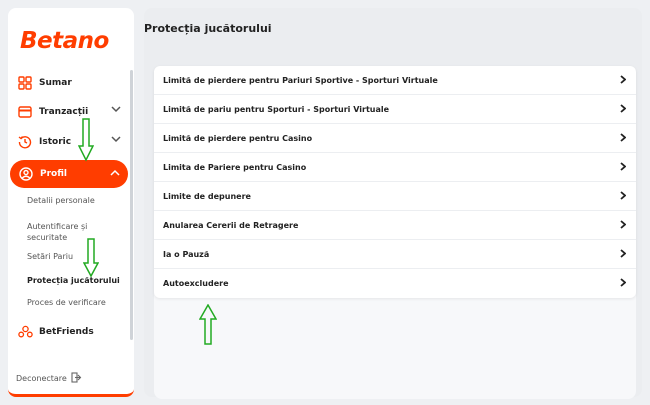  I want to click on list-item: Limita de Pariere pentru Casino, so click(395, 167).